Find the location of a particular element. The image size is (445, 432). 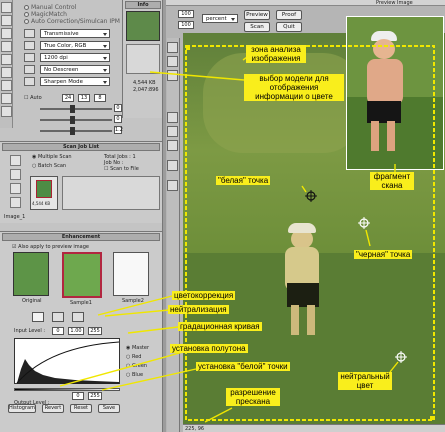

white-point-marker is located at coordinates (311, 196).